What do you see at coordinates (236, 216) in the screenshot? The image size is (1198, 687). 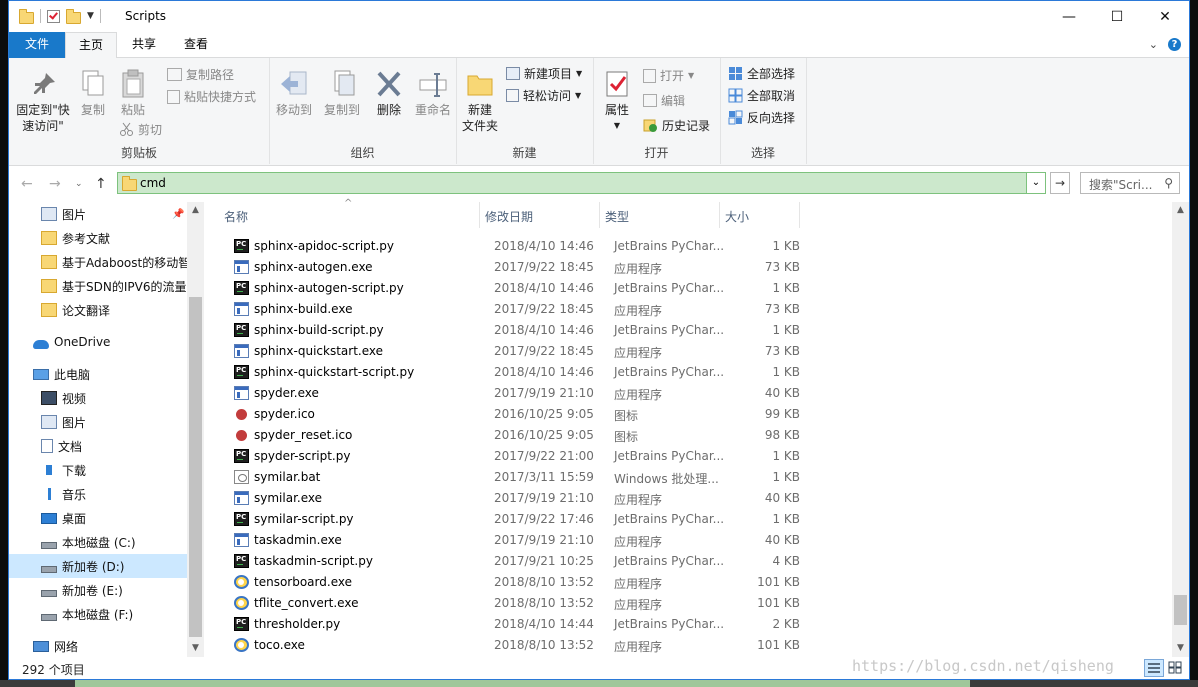 I see `column-header-name: 名称` at bounding box center [236, 216].